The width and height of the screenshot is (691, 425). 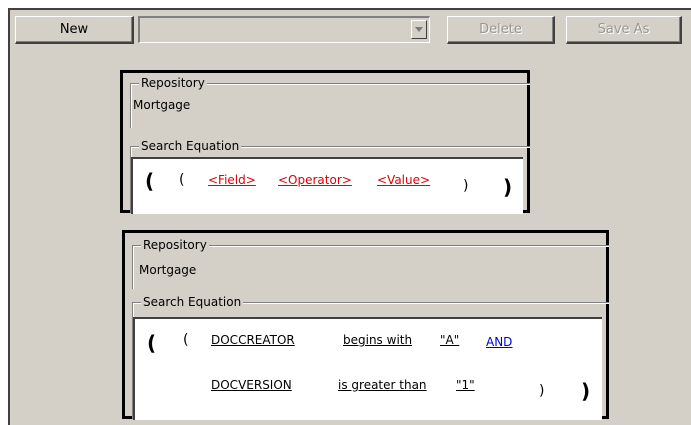 What do you see at coordinates (284, 29) in the screenshot?
I see `saved-query-select` at bounding box center [284, 29].